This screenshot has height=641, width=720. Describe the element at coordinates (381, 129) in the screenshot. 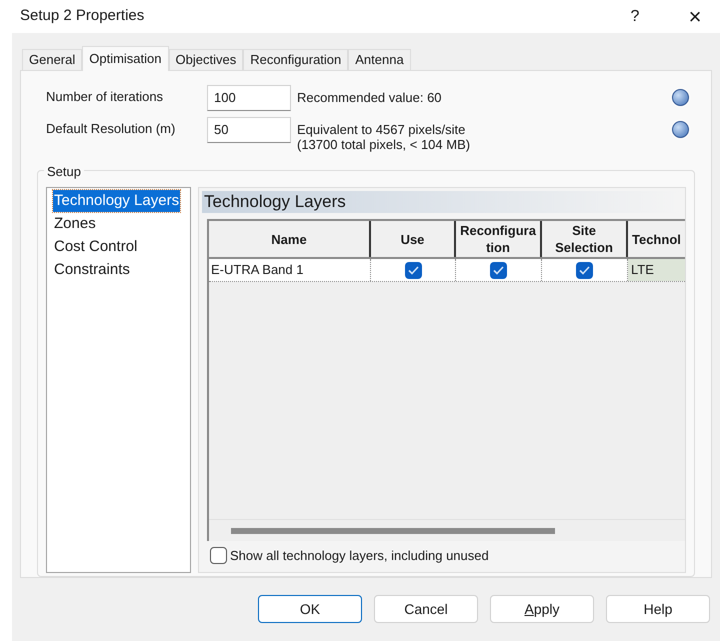

I see `hint-text: Equivalent to 4567 pixels/site` at that location.